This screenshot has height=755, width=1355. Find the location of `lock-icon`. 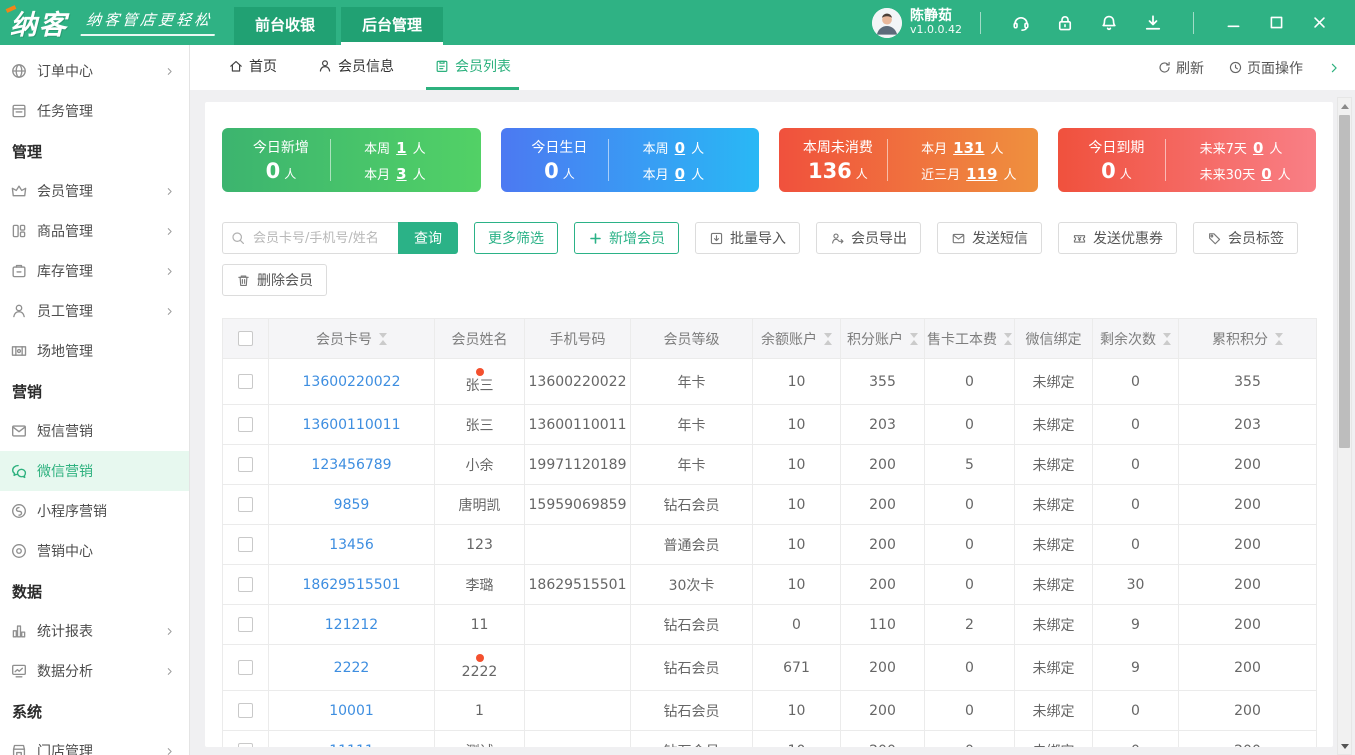

lock-icon is located at coordinates (1065, 23).